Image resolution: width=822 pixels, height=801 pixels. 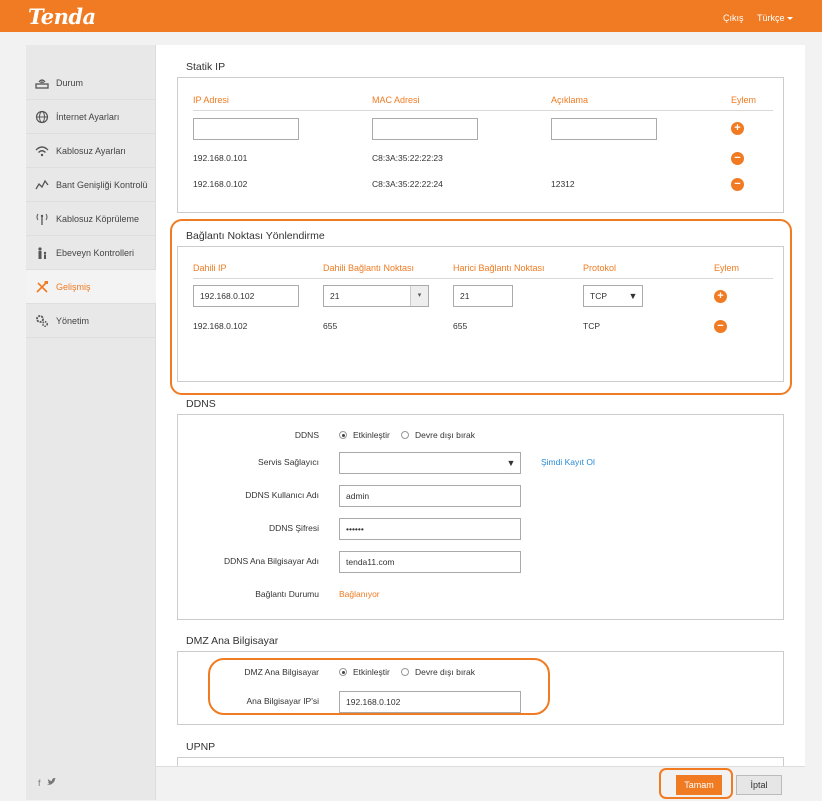 I want to click on sidebar-item-advanced: Gelişmiş, so click(x=91, y=287).